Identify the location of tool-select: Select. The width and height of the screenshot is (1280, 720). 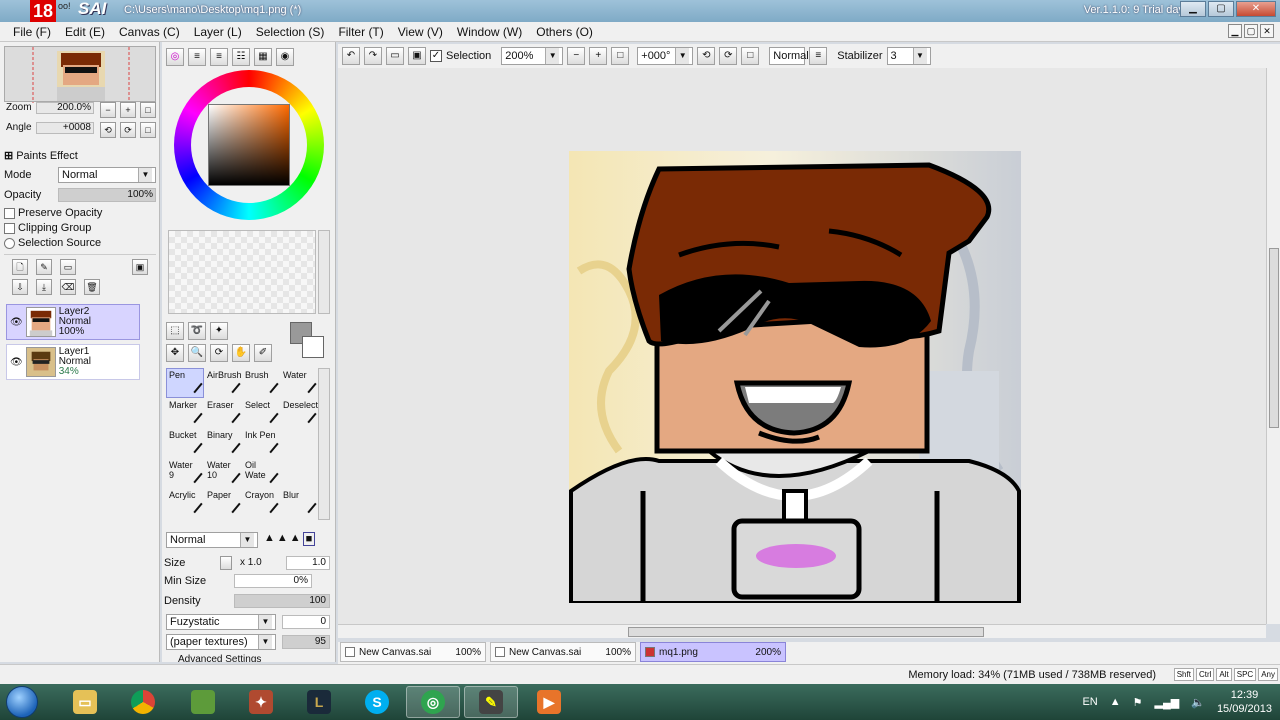
(261, 413).